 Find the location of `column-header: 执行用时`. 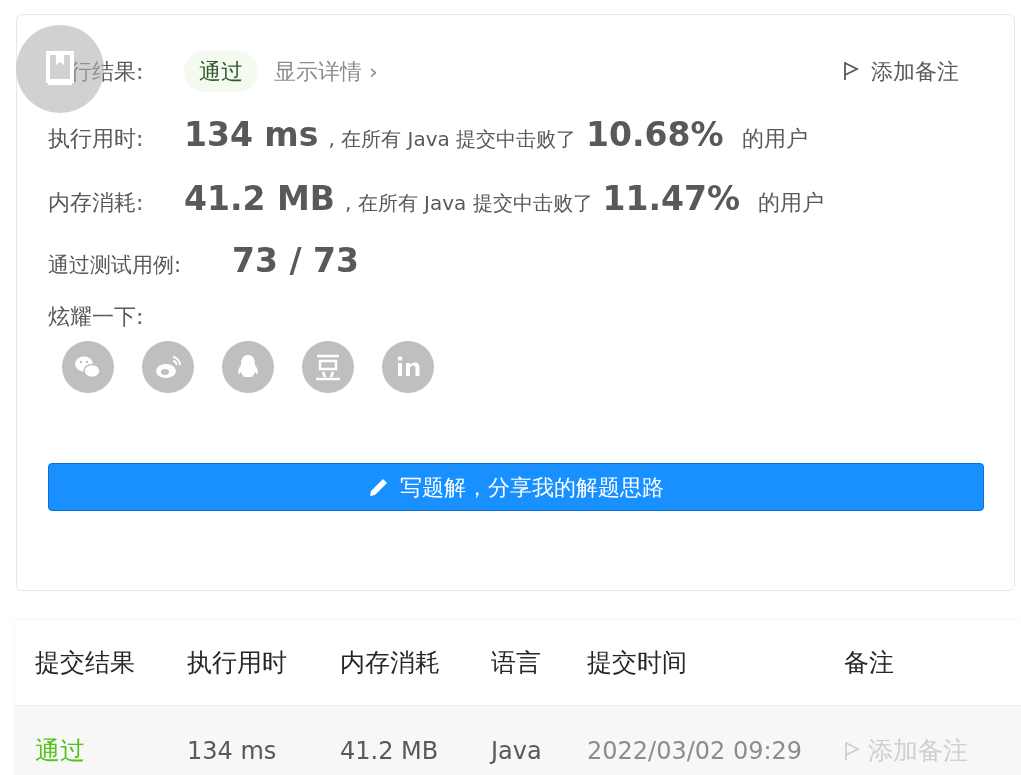

column-header: 执行用时 is located at coordinates (237, 662).